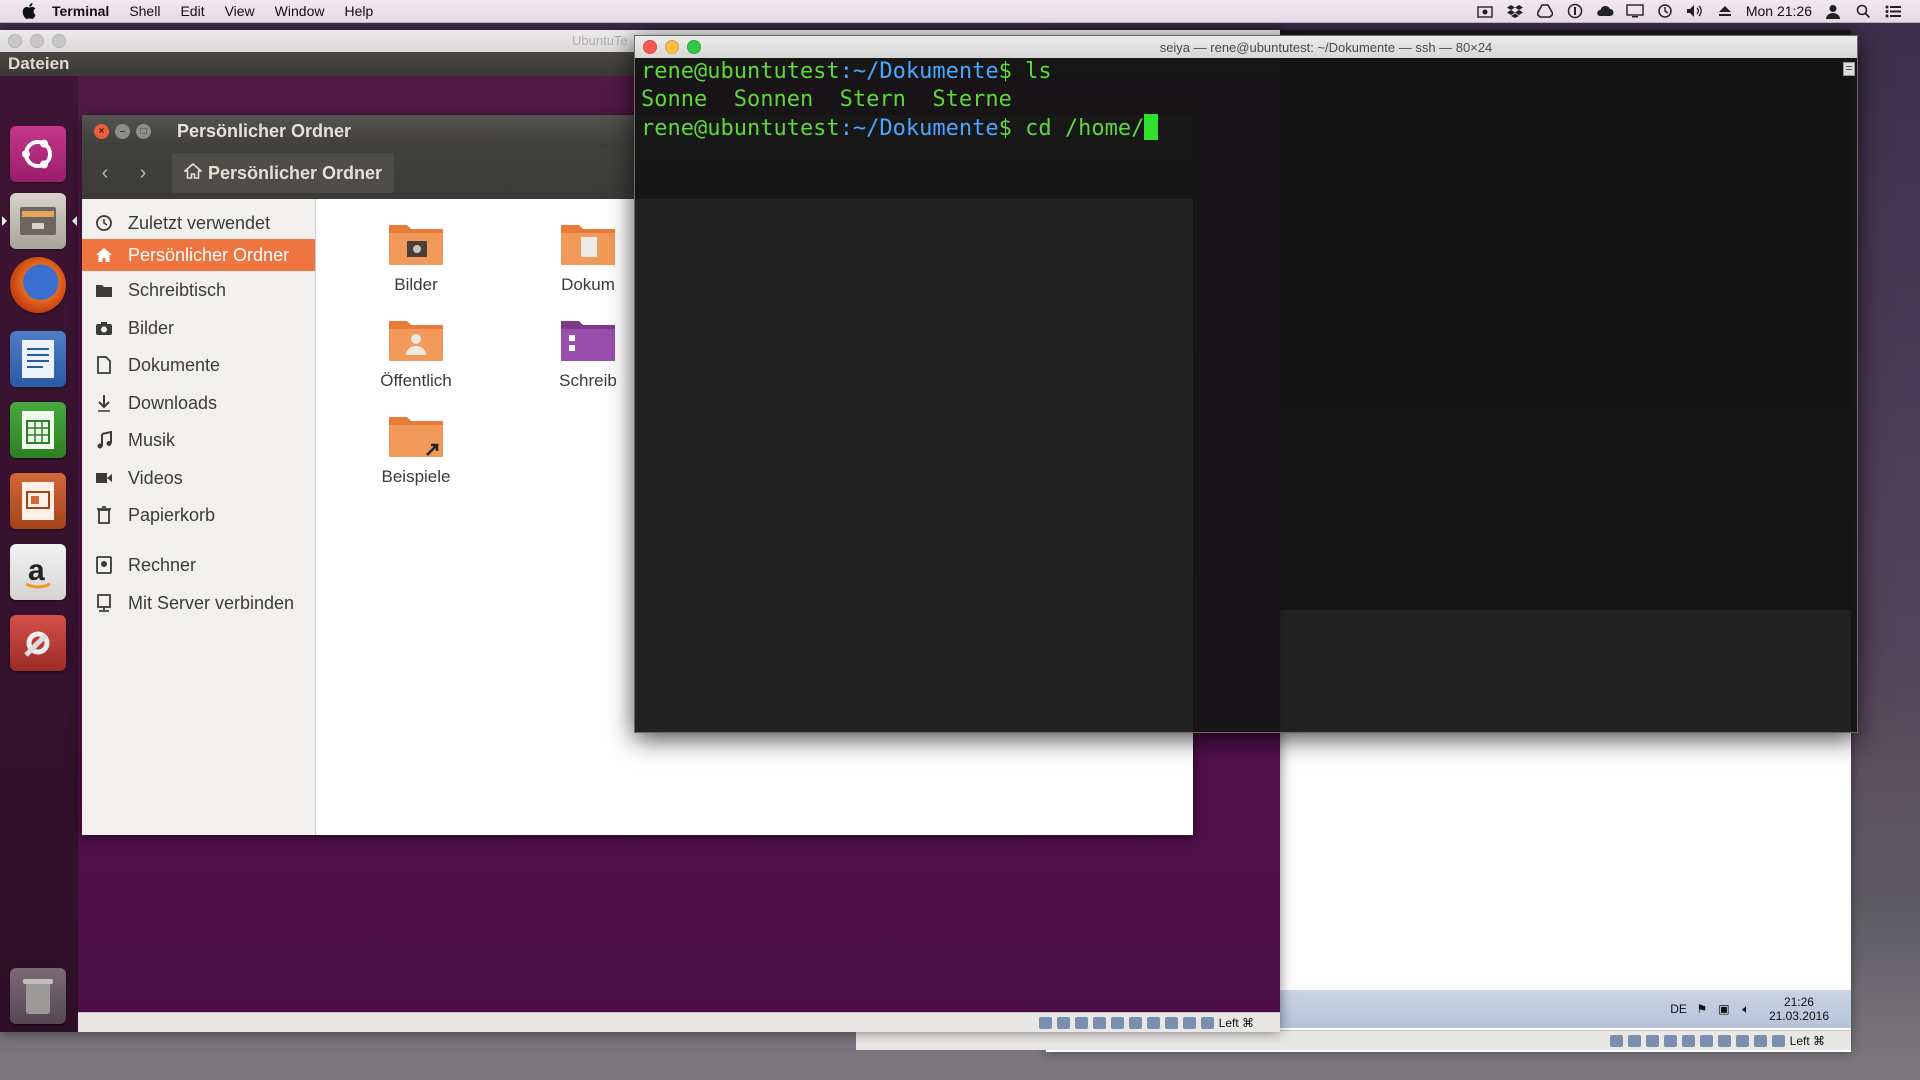  What do you see at coordinates (144, 11) in the screenshot?
I see `menu-shell: Shell` at bounding box center [144, 11].